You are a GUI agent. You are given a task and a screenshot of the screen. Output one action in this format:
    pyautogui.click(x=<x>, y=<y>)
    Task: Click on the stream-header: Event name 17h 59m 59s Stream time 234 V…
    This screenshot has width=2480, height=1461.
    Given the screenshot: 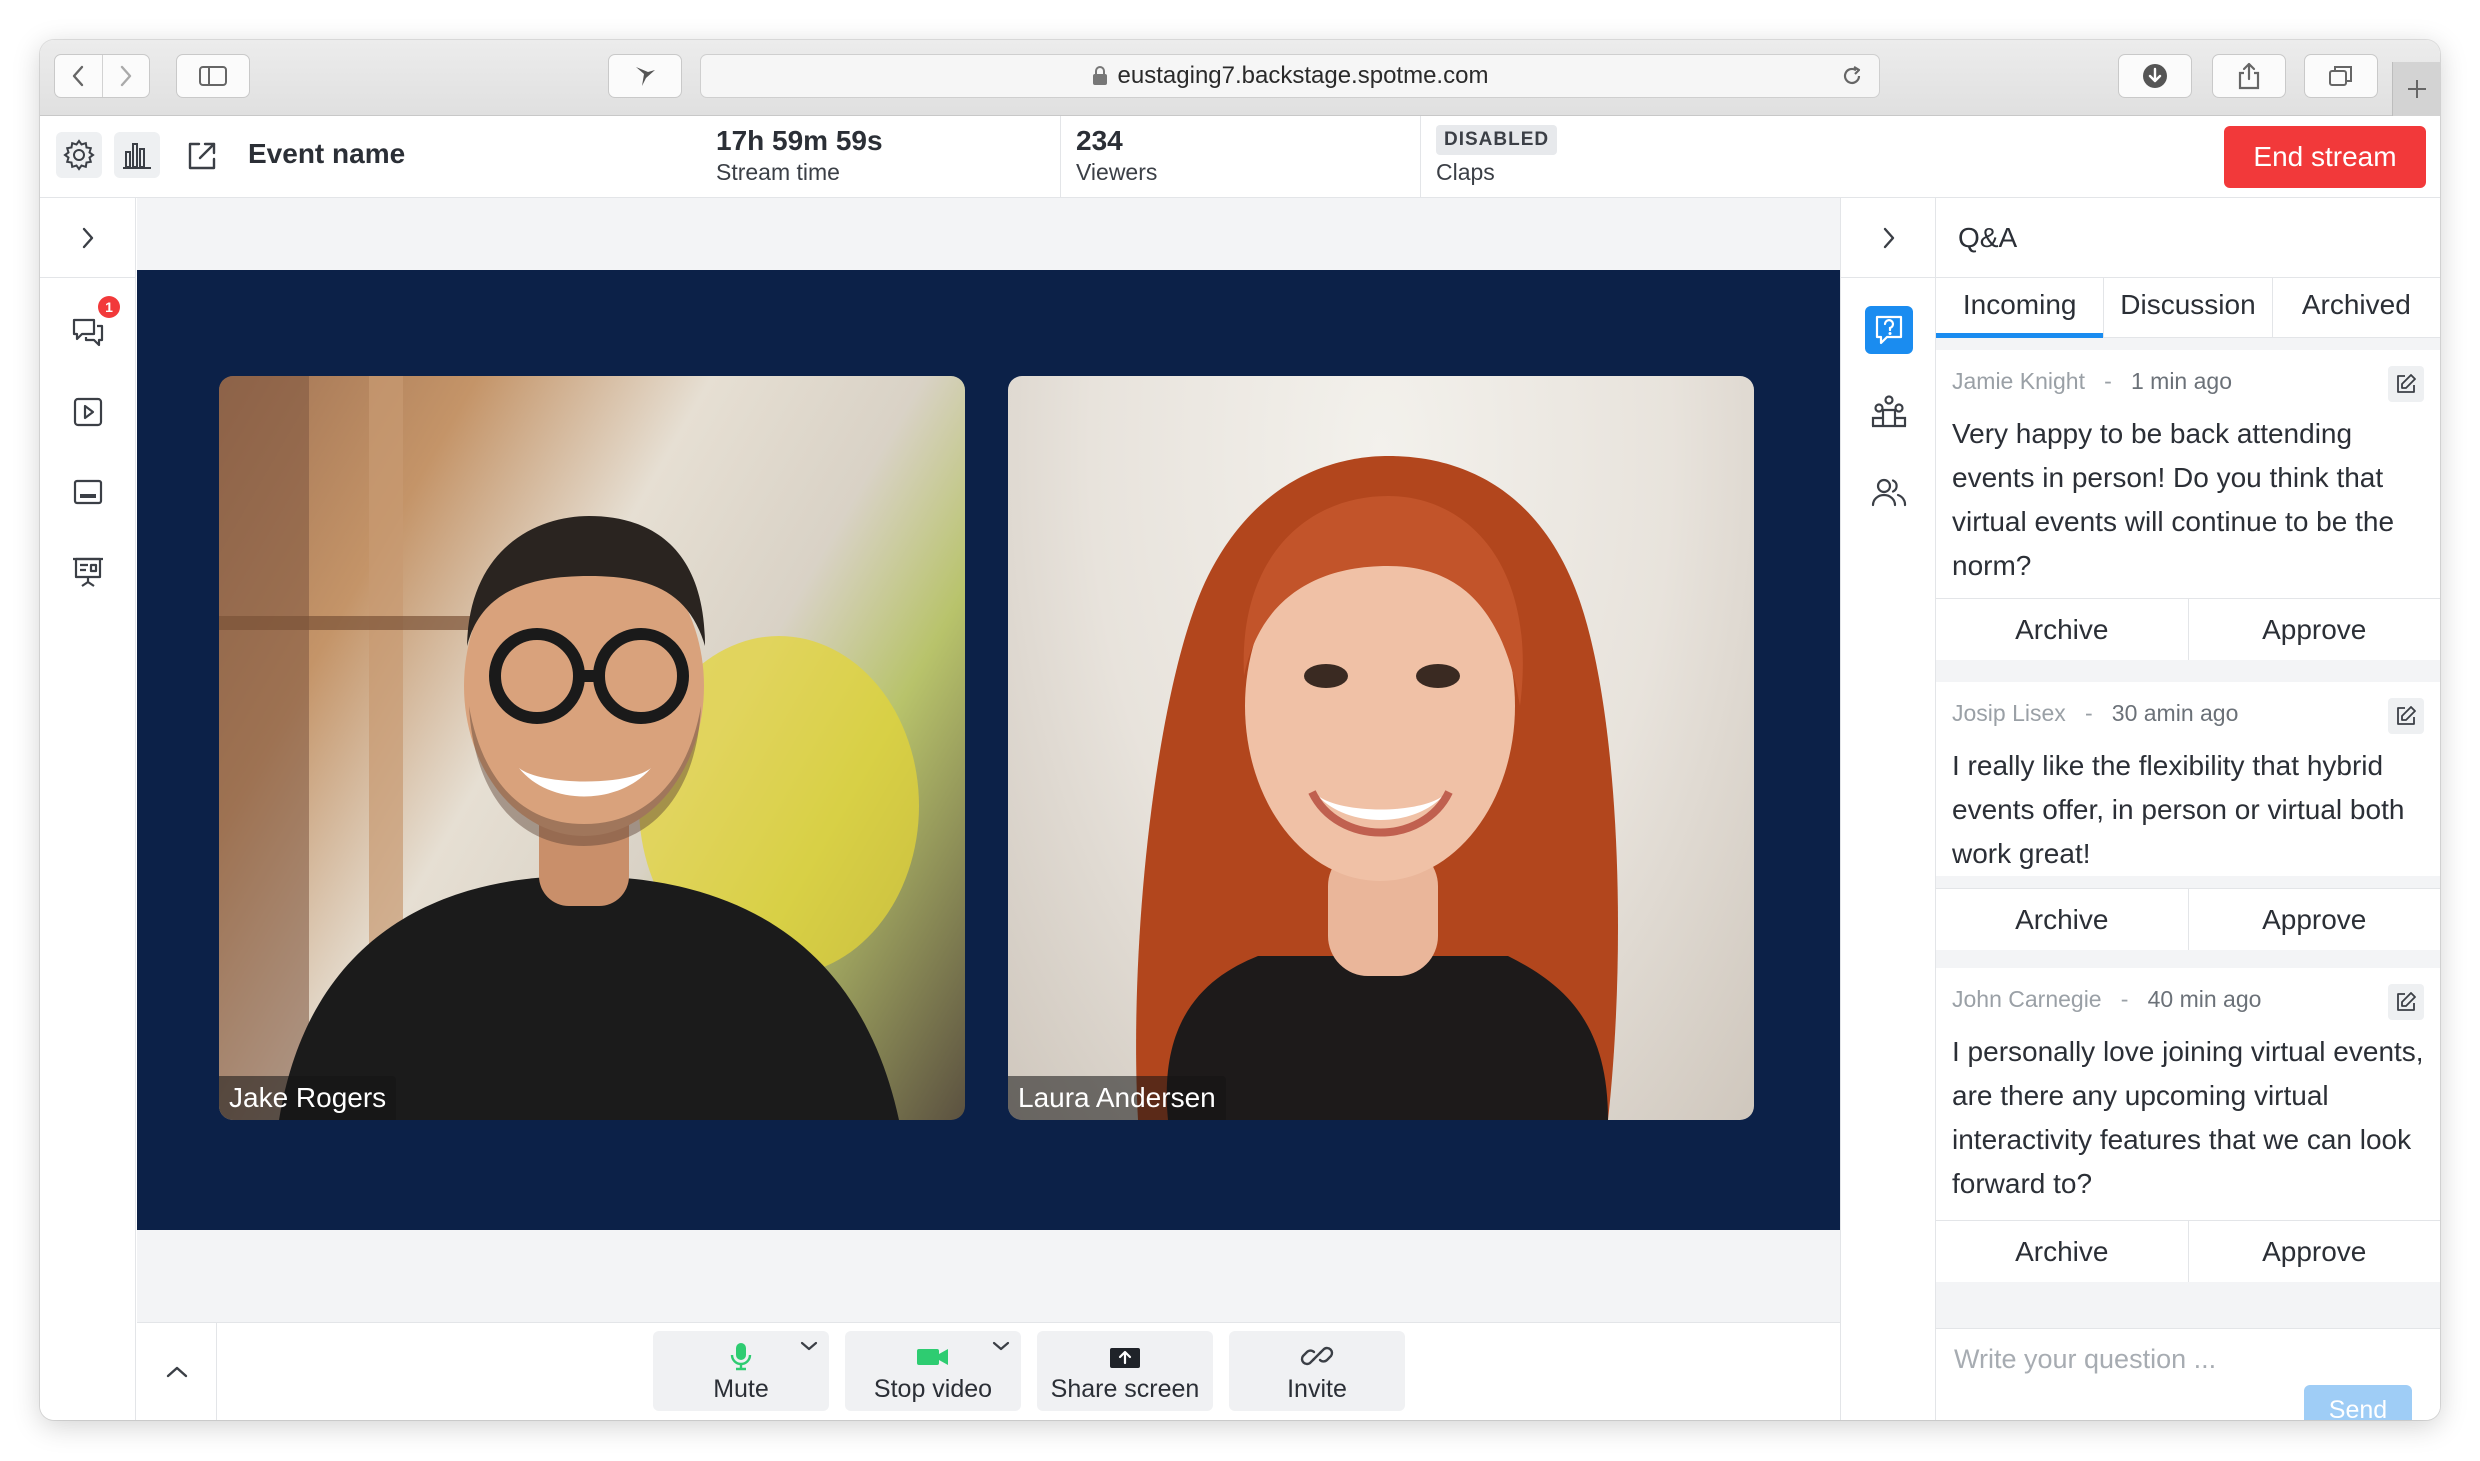 What is the action you would take?
    pyautogui.click(x=1240, y=157)
    